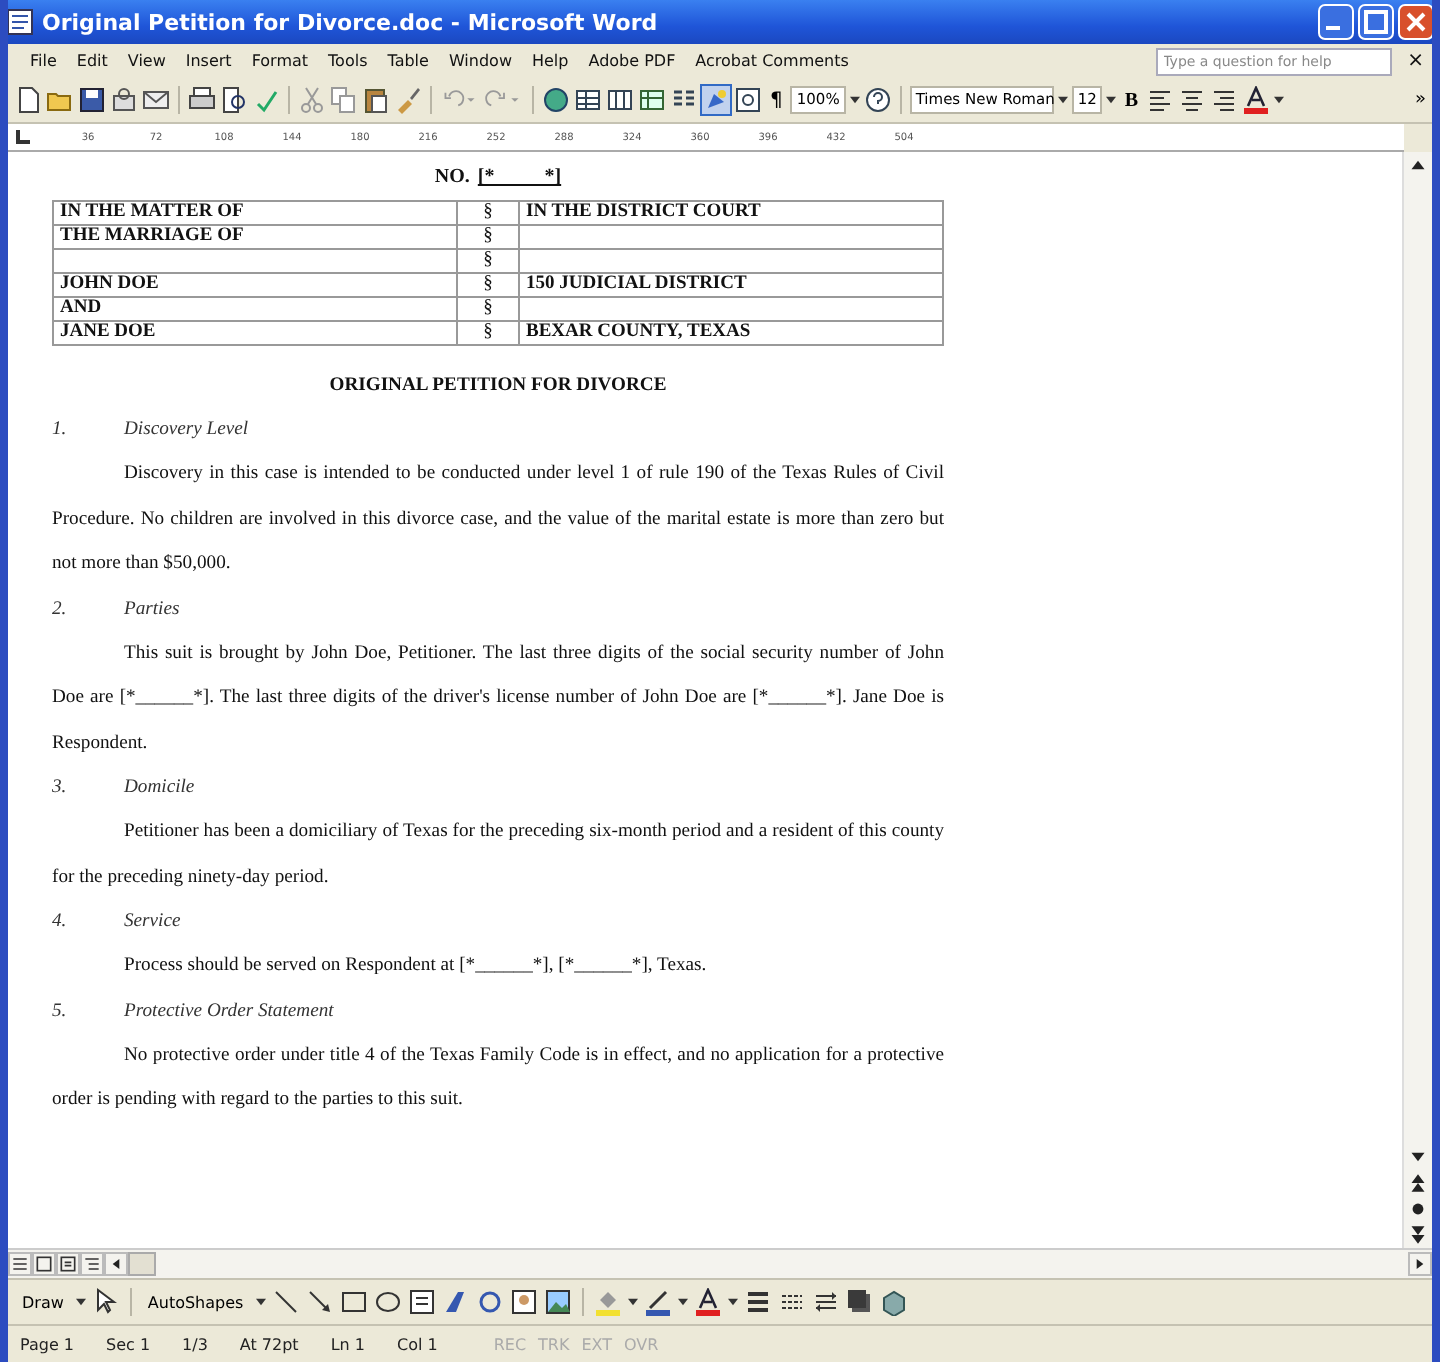 The height and width of the screenshot is (1362, 1440). I want to click on toolbar-overflow-button: », so click(1423, 100).